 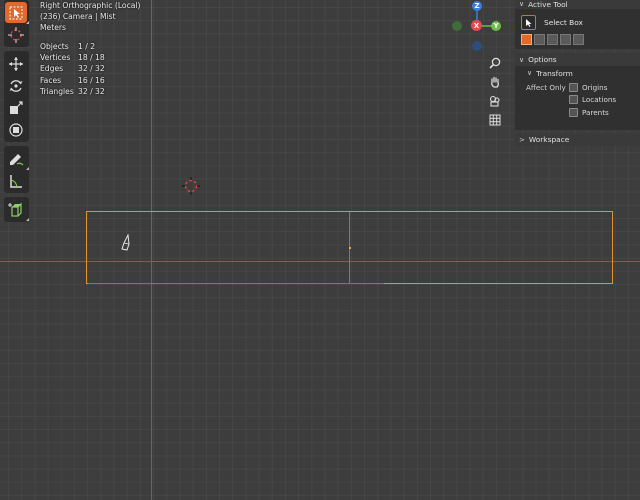 I want to click on gizmo-z-axis: Z, so click(x=477, y=6).